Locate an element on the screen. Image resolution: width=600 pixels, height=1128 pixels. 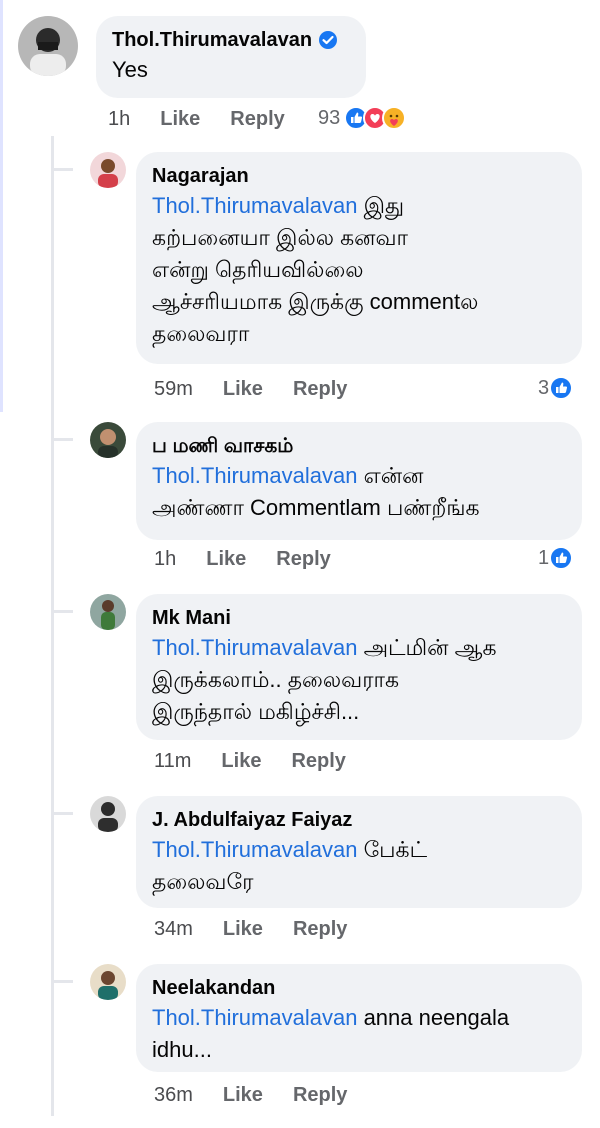
reaction-summary: 3 is located at coordinates (556, 388).